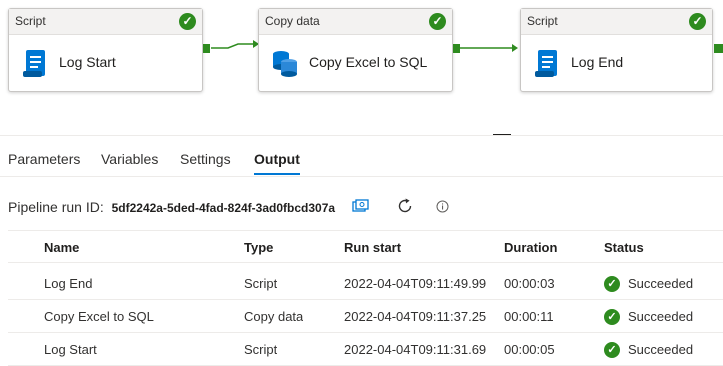  Describe the element at coordinates (616, 50) in the screenshot. I see `activity-log-end: Script ✓ Log End` at that location.